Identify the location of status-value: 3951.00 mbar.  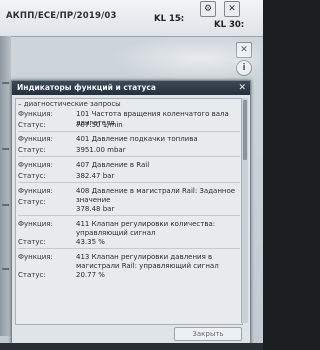
(101, 150).